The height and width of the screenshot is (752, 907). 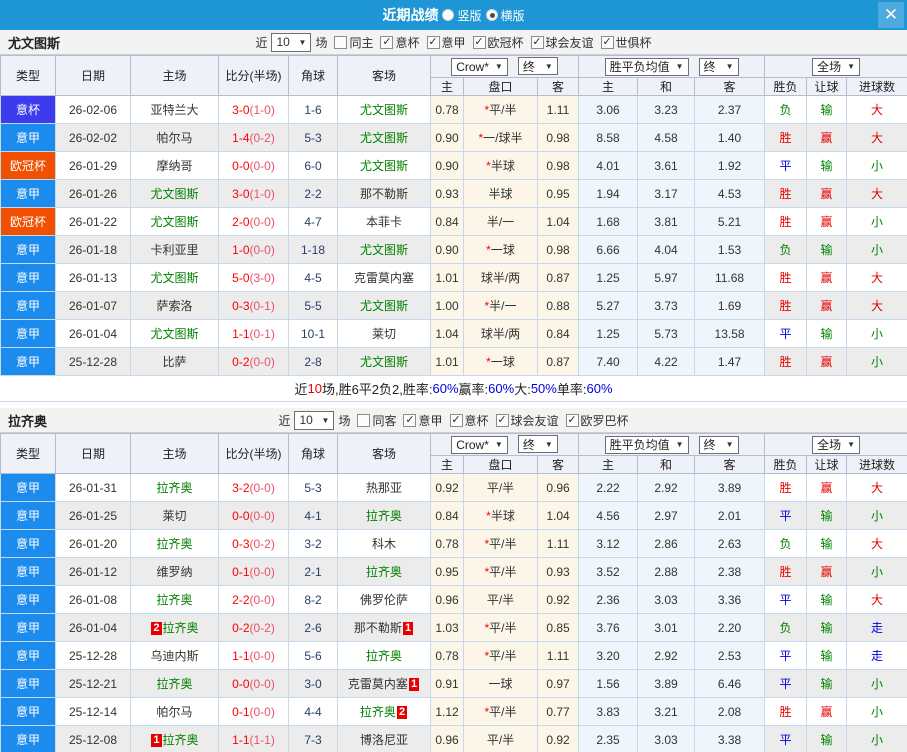 I want to click on handicap-result-value: 输, so click(x=826, y=334).